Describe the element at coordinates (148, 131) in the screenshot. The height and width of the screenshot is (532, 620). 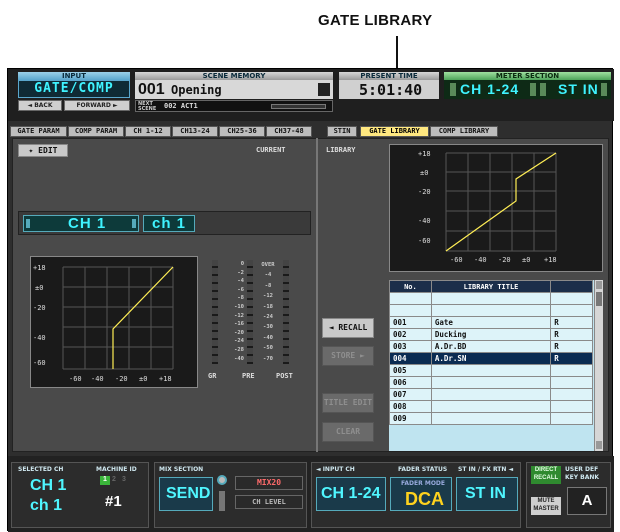
I see `tab-ch-1-12: CH 1-12` at that location.